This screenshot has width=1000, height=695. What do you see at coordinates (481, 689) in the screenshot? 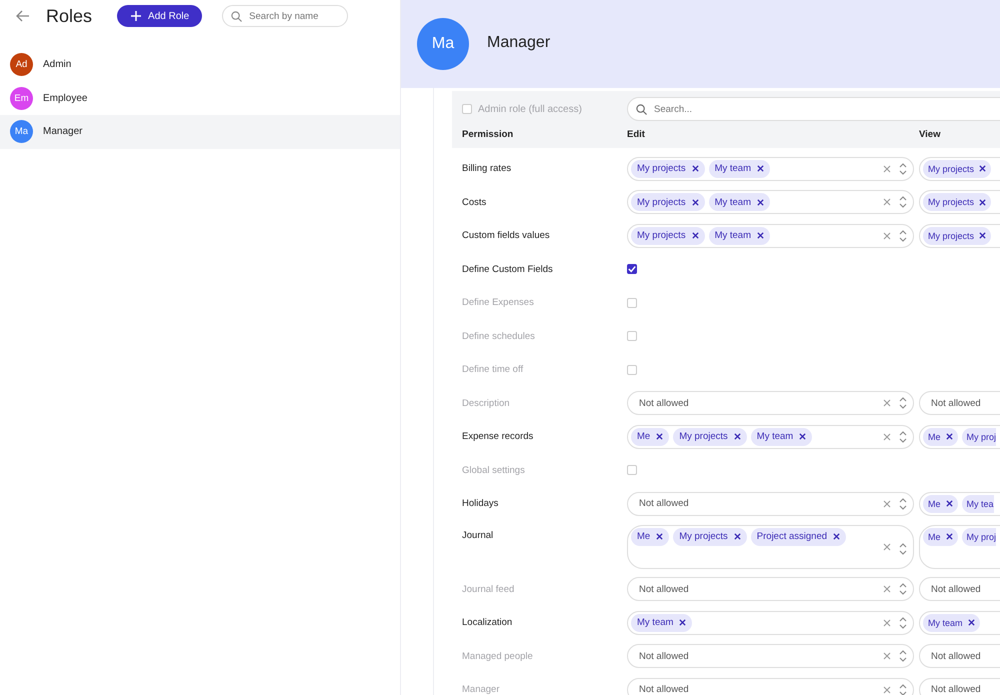
I see `permission-name: Manager` at bounding box center [481, 689].